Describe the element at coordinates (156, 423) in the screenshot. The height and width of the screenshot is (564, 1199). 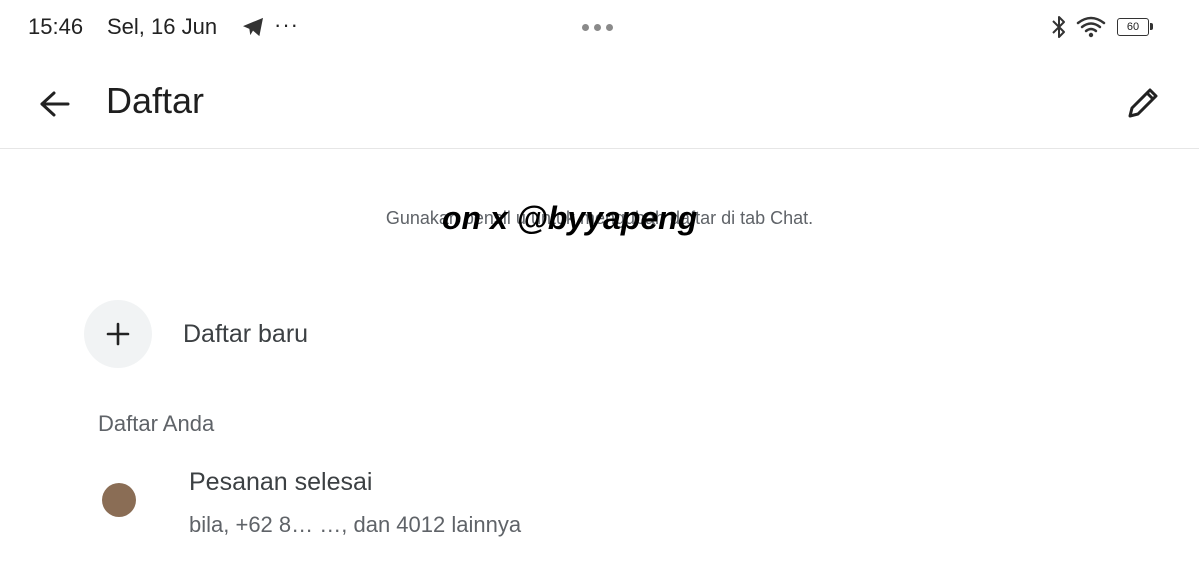
I see `section-label: Daftar Anda` at that location.